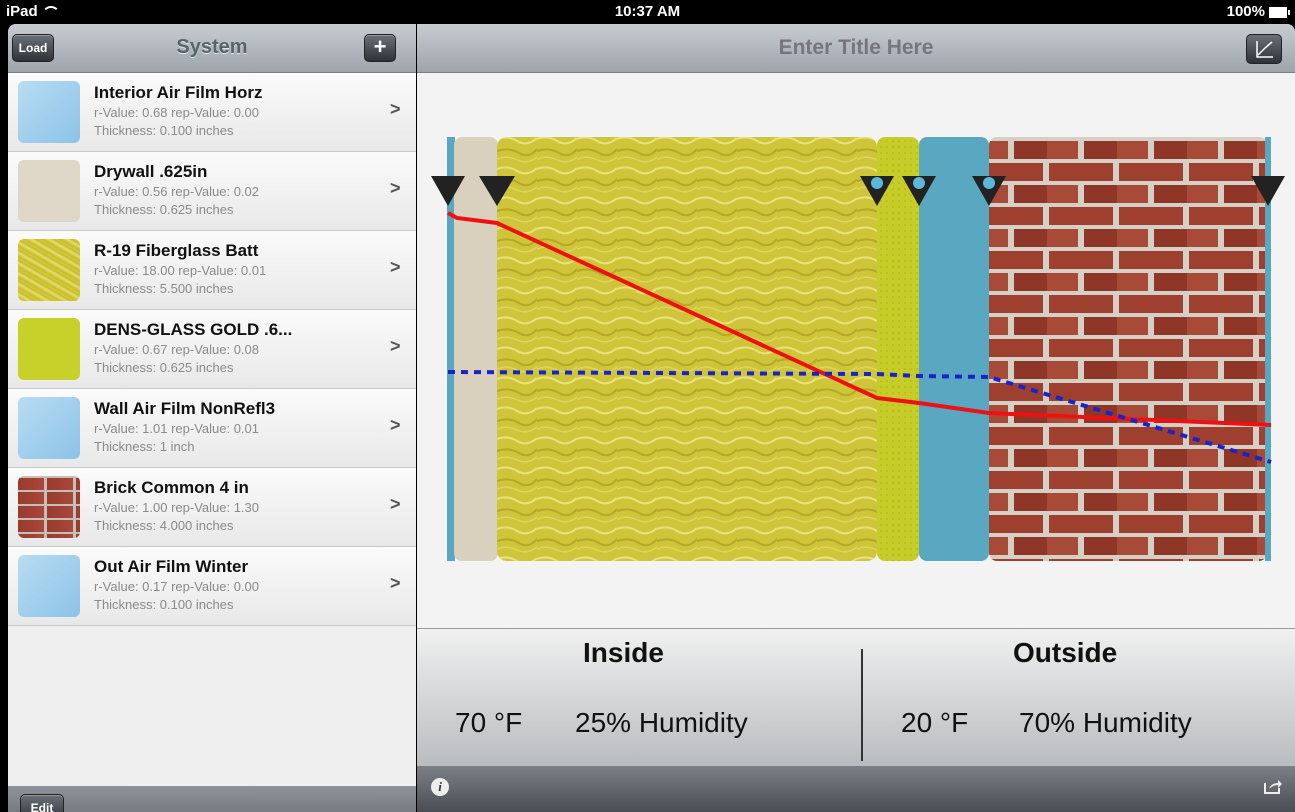 Image resolution: width=1295 pixels, height=812 pixels. What do you see at coordinates (1273, 786) in the screenshot?
I see `share-icon` at bounding box center [1273, 786].